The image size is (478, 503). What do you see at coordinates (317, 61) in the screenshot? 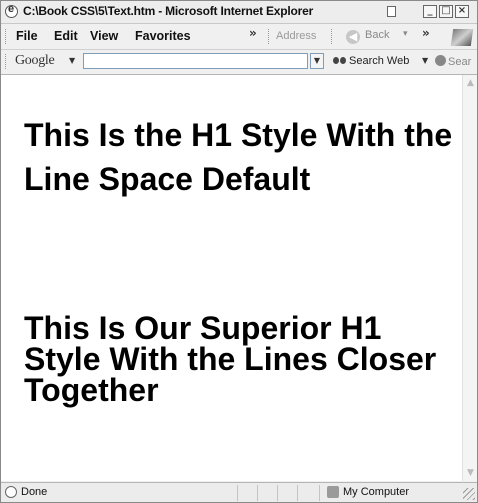
I see `search-history-dropdown: ▼` at bounding box center [317, 61].